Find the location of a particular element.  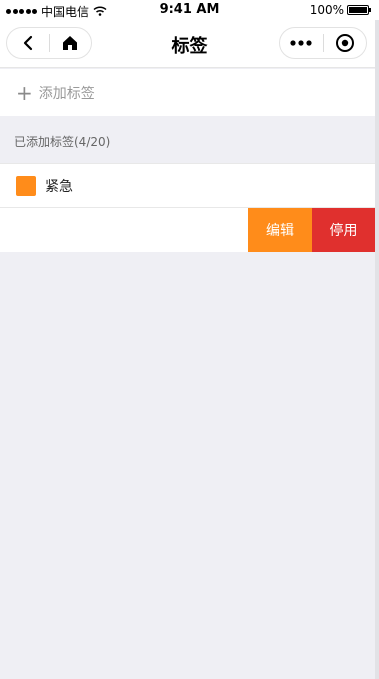

tag-list-item: 紧急 is located at coordinates (189, 185).